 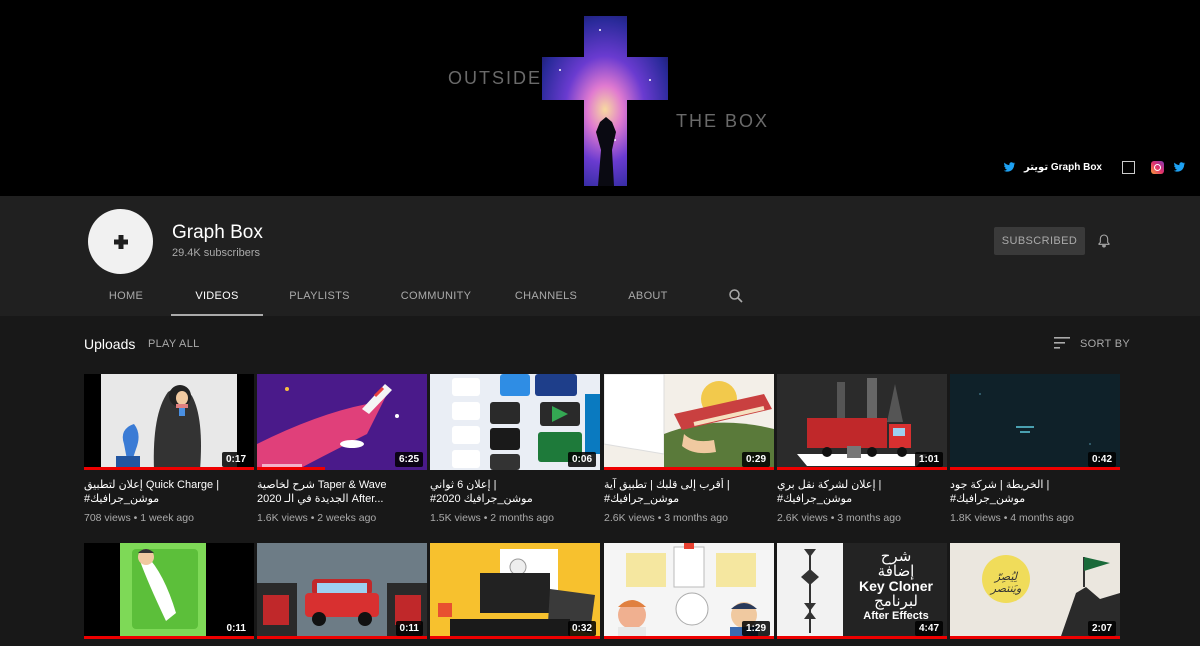 What do you see at coordinates (1039, 241) in the screenshot?
I see `subscribed-button: SUBSCRIBED` at bounding box center [1039, 241].